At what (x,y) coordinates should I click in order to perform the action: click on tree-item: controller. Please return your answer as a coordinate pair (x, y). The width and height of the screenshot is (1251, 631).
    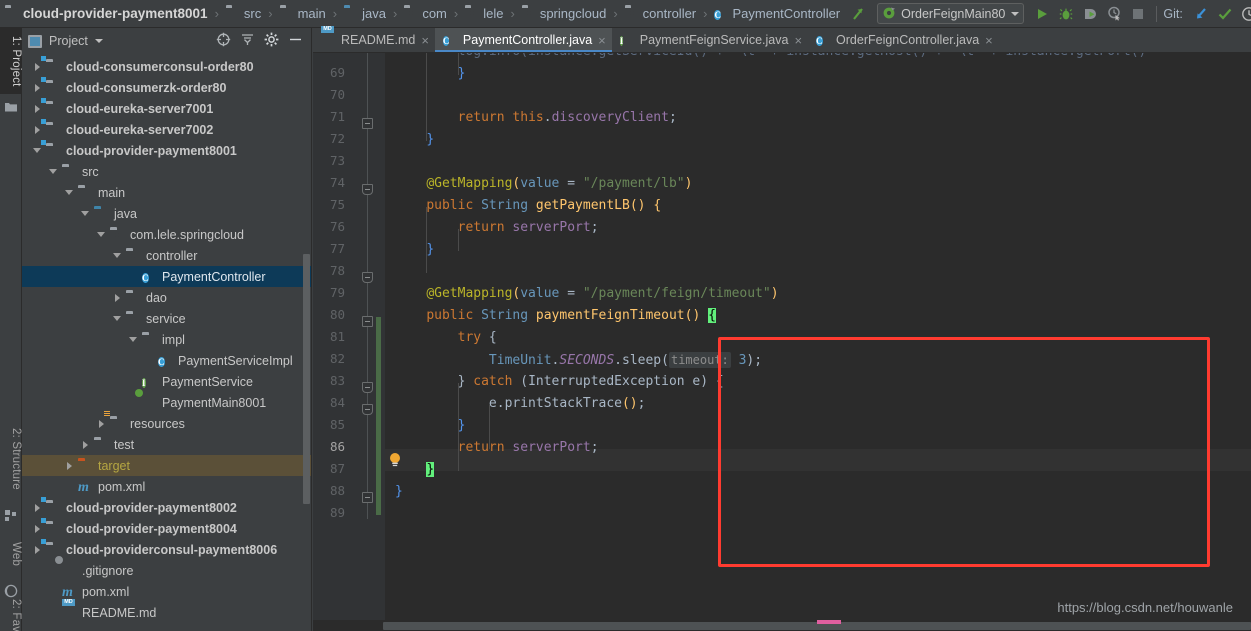
    Looking at the image, I should click on (166, 255).